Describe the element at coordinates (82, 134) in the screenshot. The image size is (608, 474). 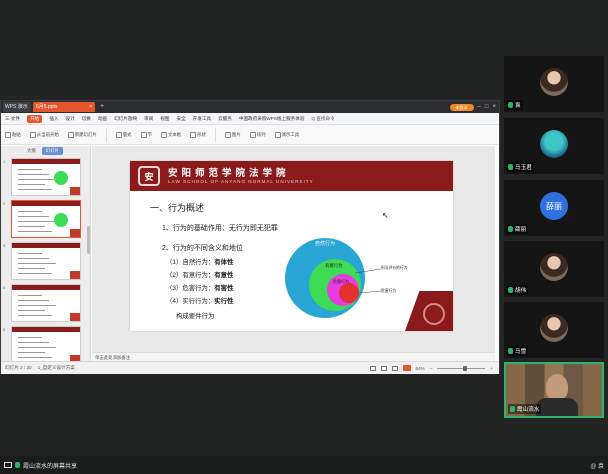
I see `ribbon-button-2: 新建幻灯片` at that location.